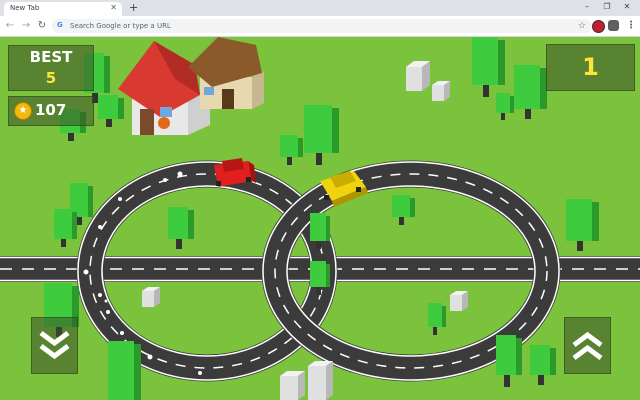 Image resolution: width=640 pixels, height=400 pixels. I want to click on double-chevron-down-icon, so click(54, 345).